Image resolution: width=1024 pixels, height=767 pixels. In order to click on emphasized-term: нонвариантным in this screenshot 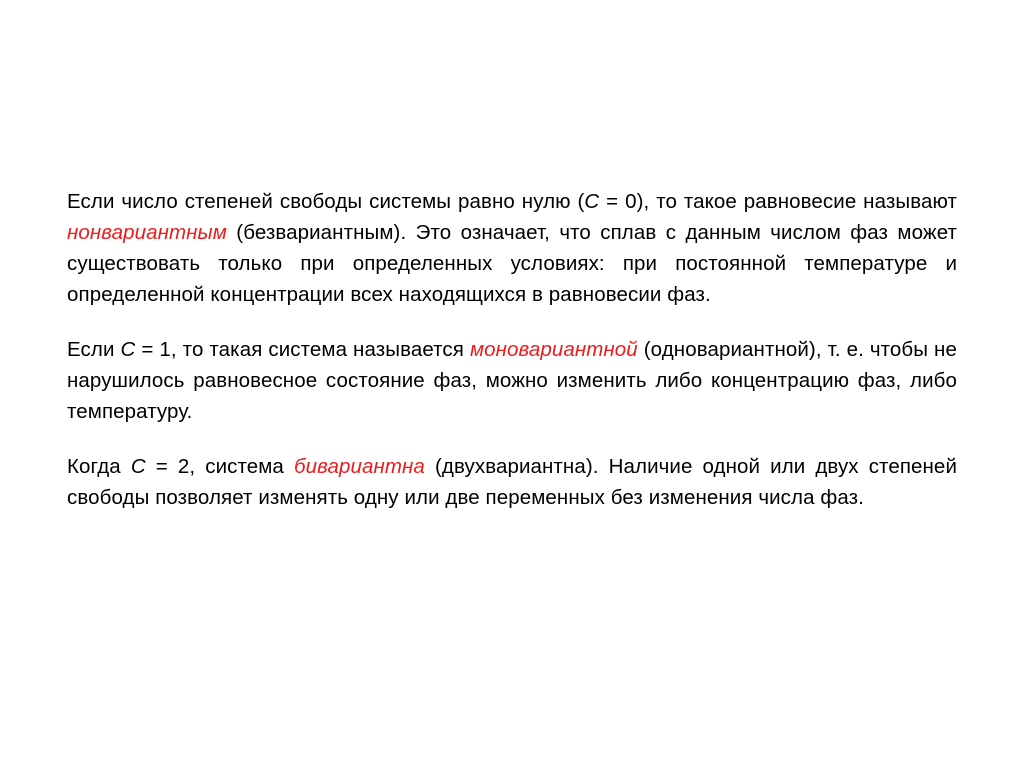, I will do `click(147, 232)`.